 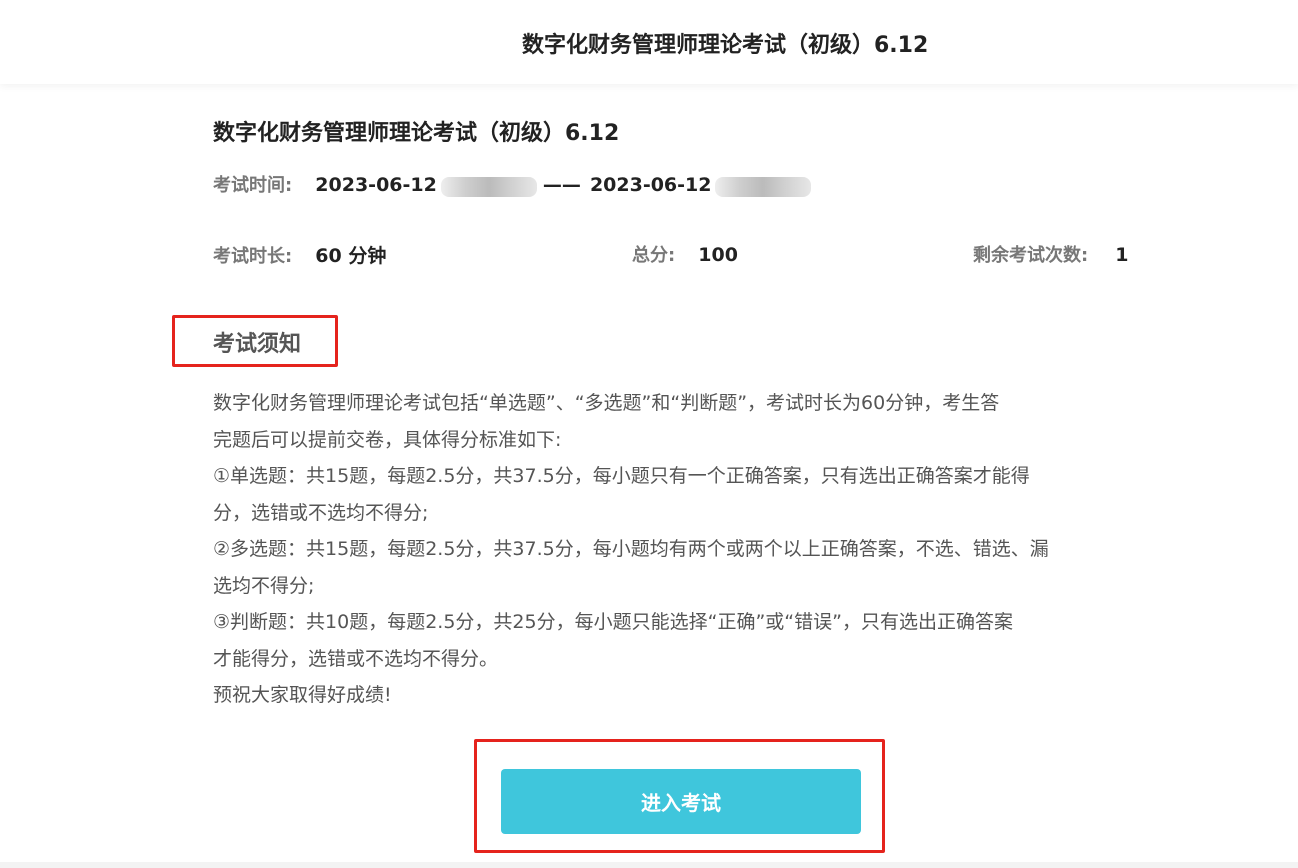 What do you see at coordinates (725, 45) in the screenshot?
I see `header-title: 数字化财务管理师理论考试（初级）6.12` at bounding box center [725, 45].